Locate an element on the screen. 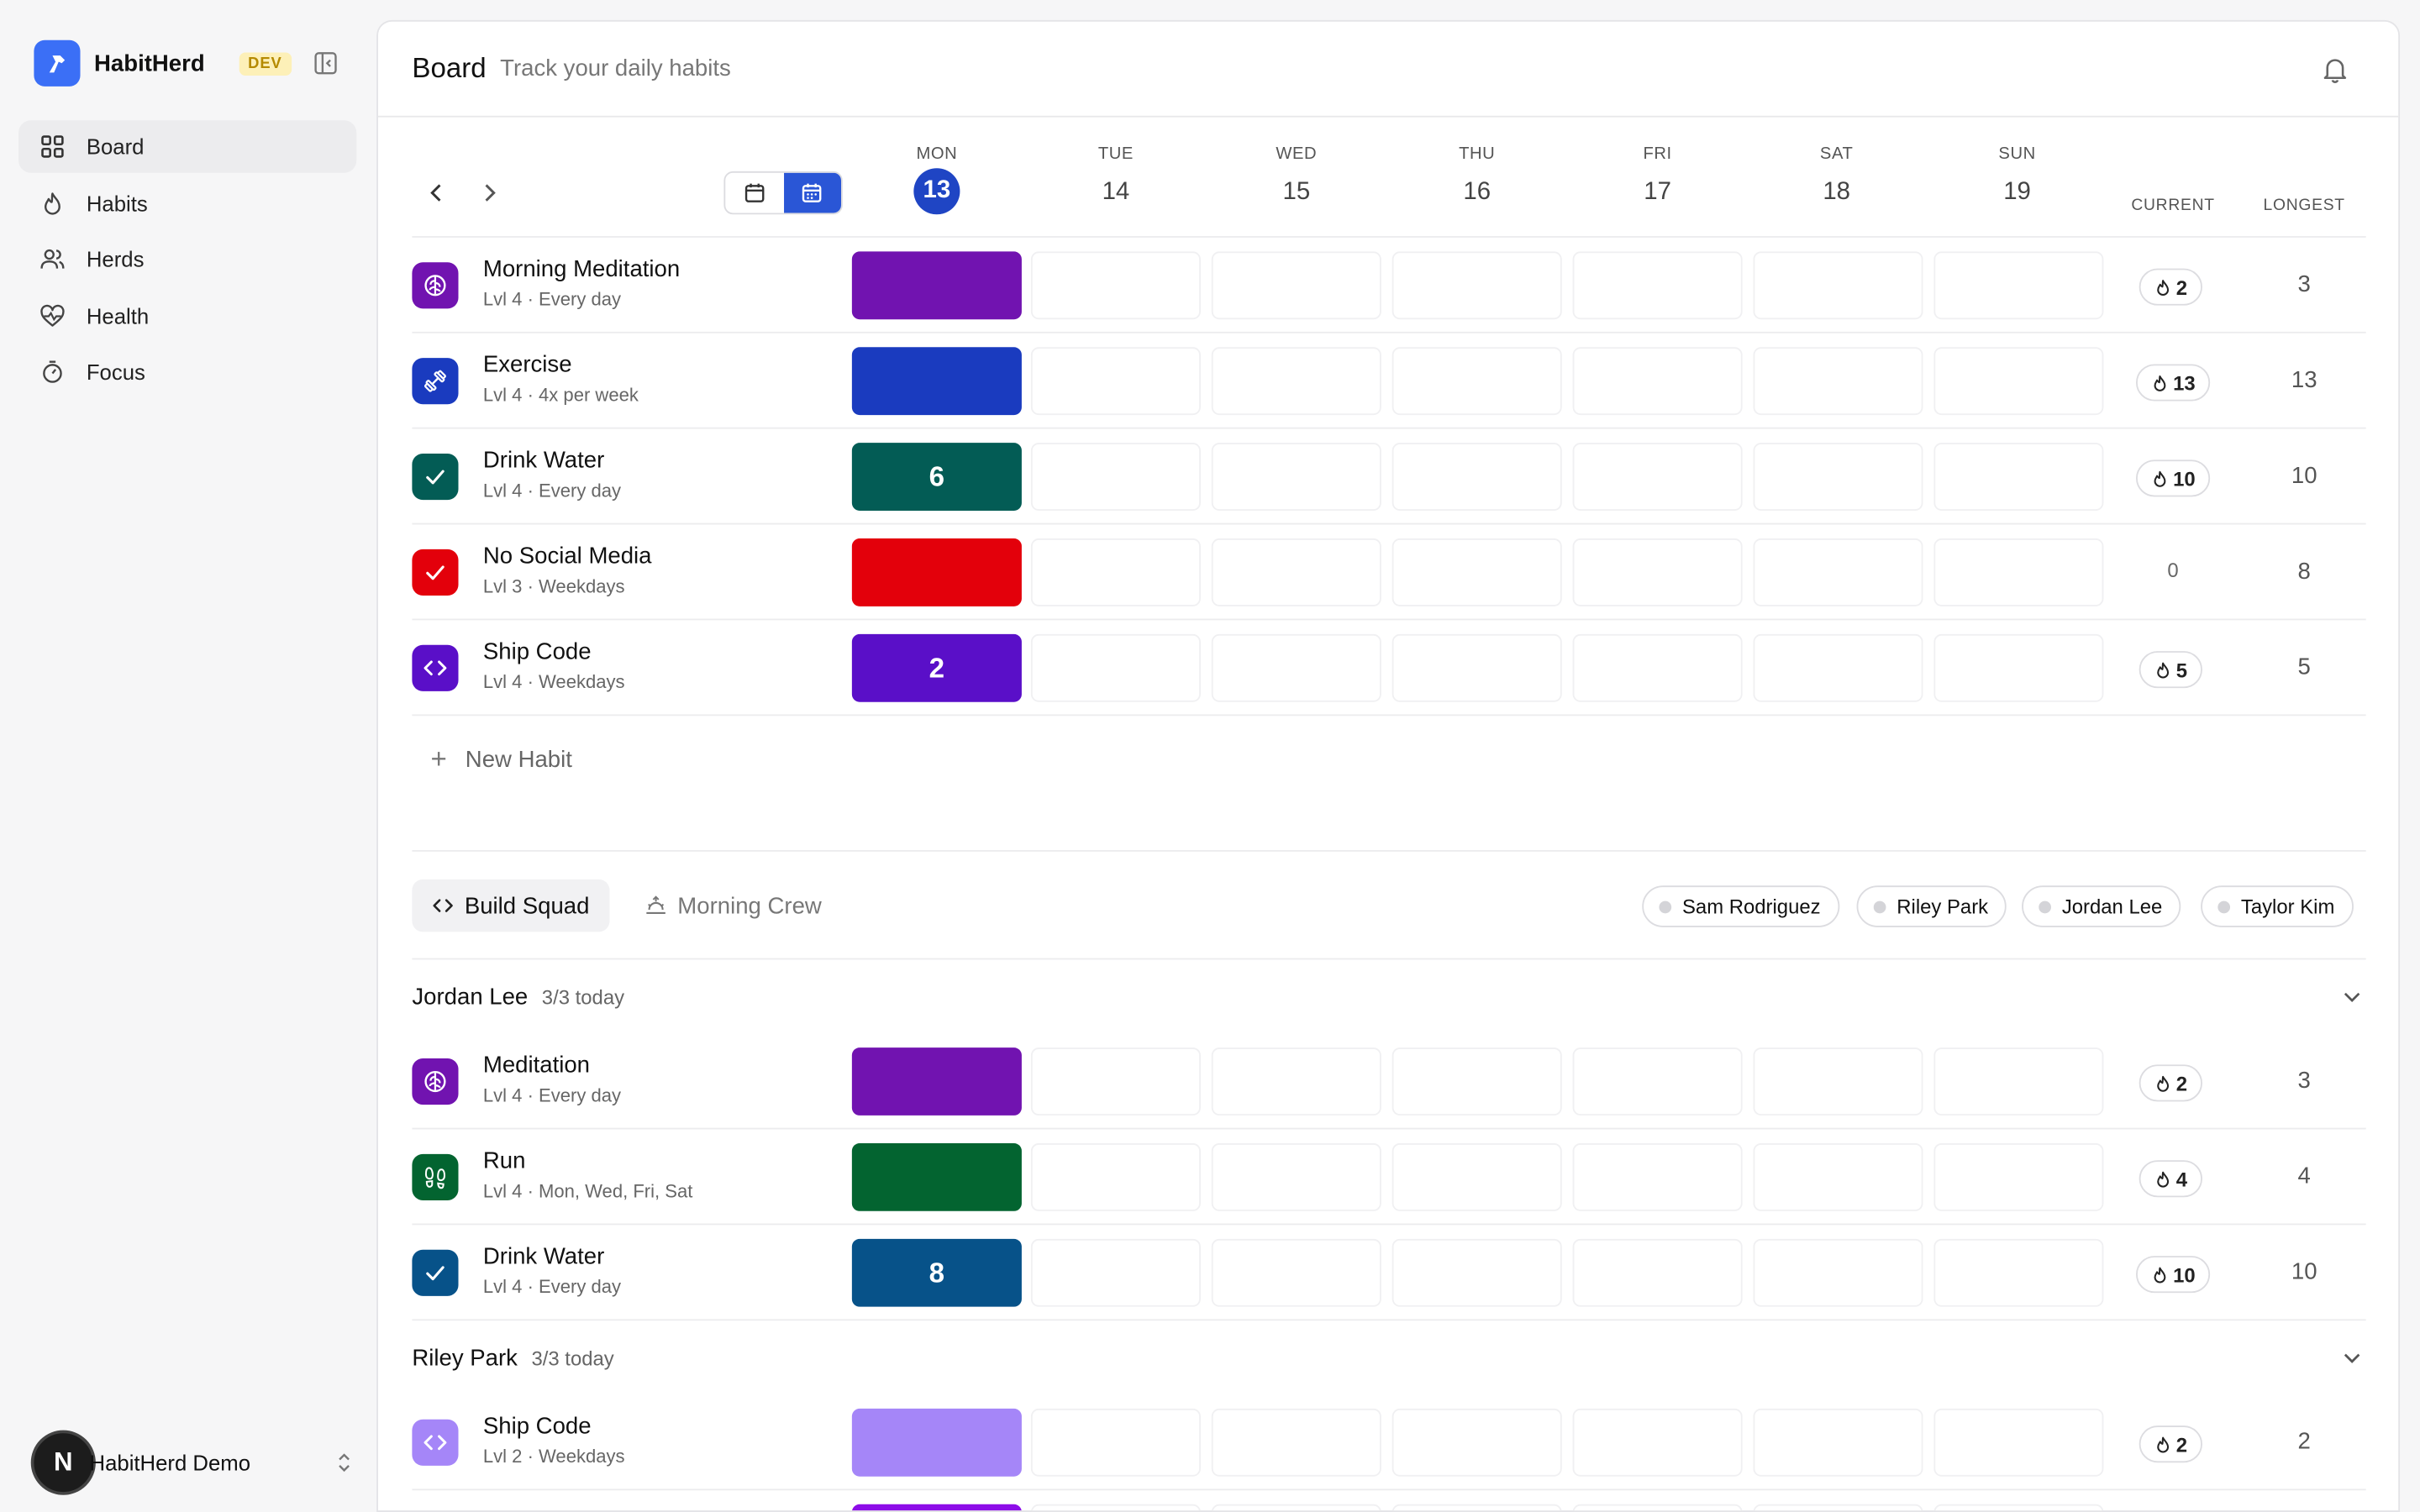  avatar: N is located at coordinates (63, 1462).